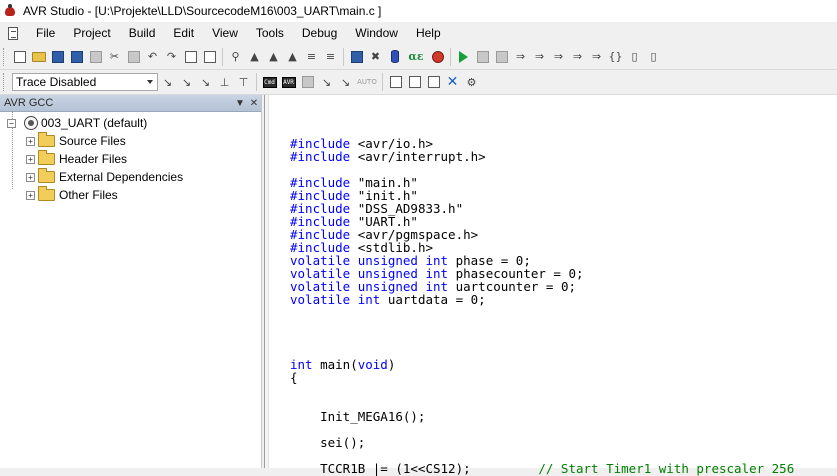 This screenshot has width=837, height=476. What do you see at coordinates (330, 57) in the screenshot?
I see `outdent-icon: ≡` at bounding box center [330, 57].